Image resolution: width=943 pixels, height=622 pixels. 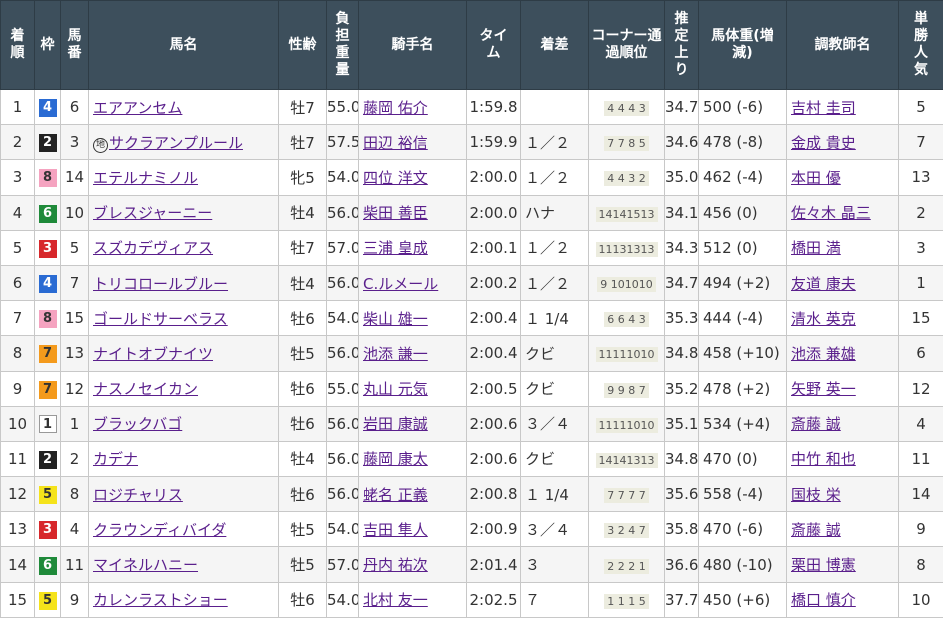 What do you see at coordinates (816, 178) in the screenshot?
I see `trainer-link: 本田 優` at bounding box center [816, 178].